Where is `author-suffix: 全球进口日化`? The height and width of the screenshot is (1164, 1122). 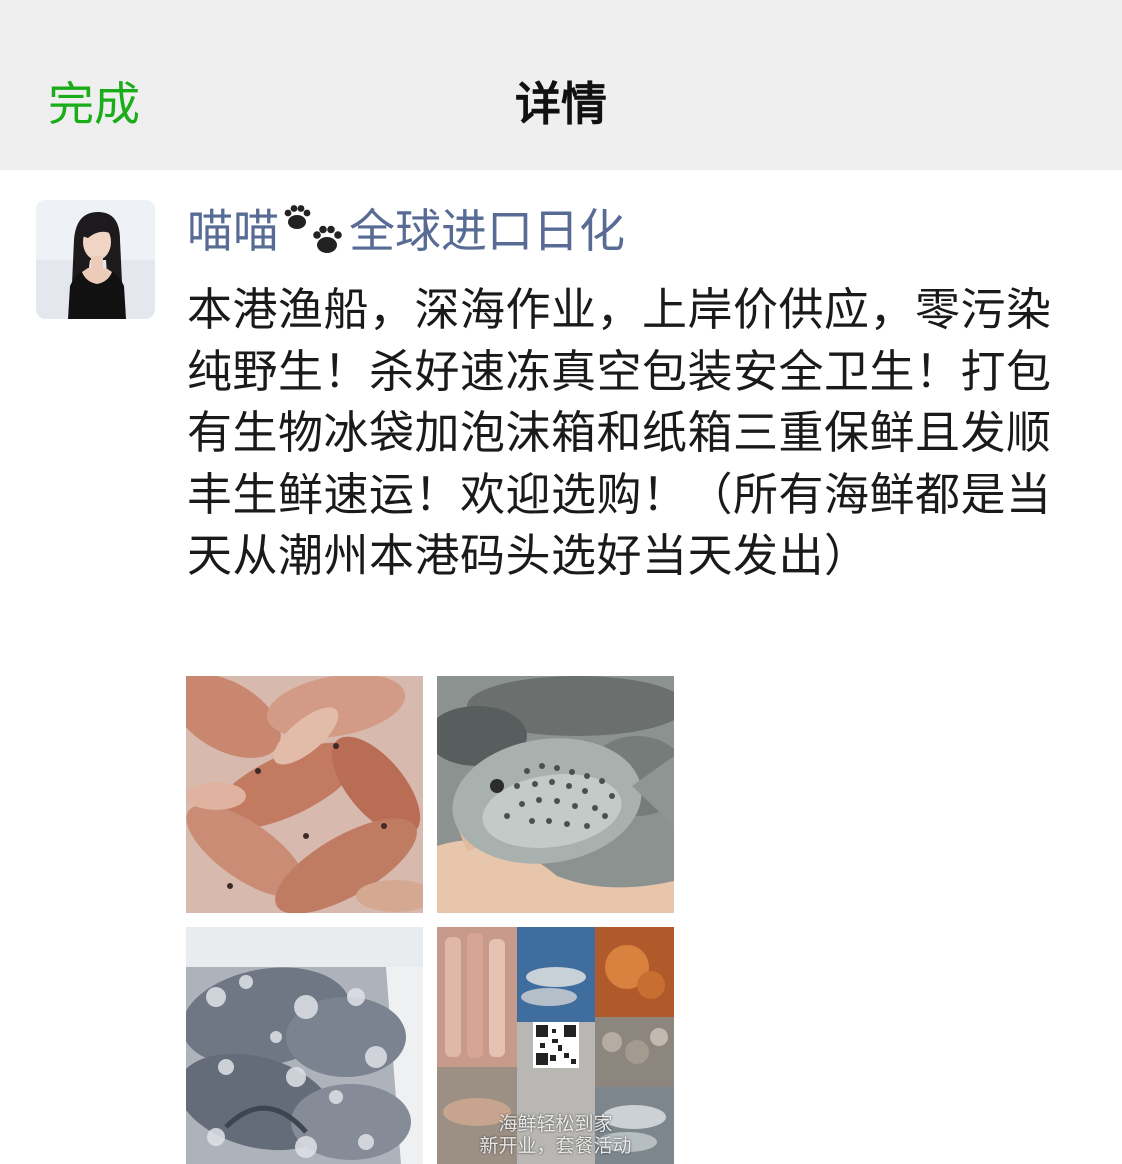
author-suffix: 全球进口日化 is located at coordinates (487, 231).